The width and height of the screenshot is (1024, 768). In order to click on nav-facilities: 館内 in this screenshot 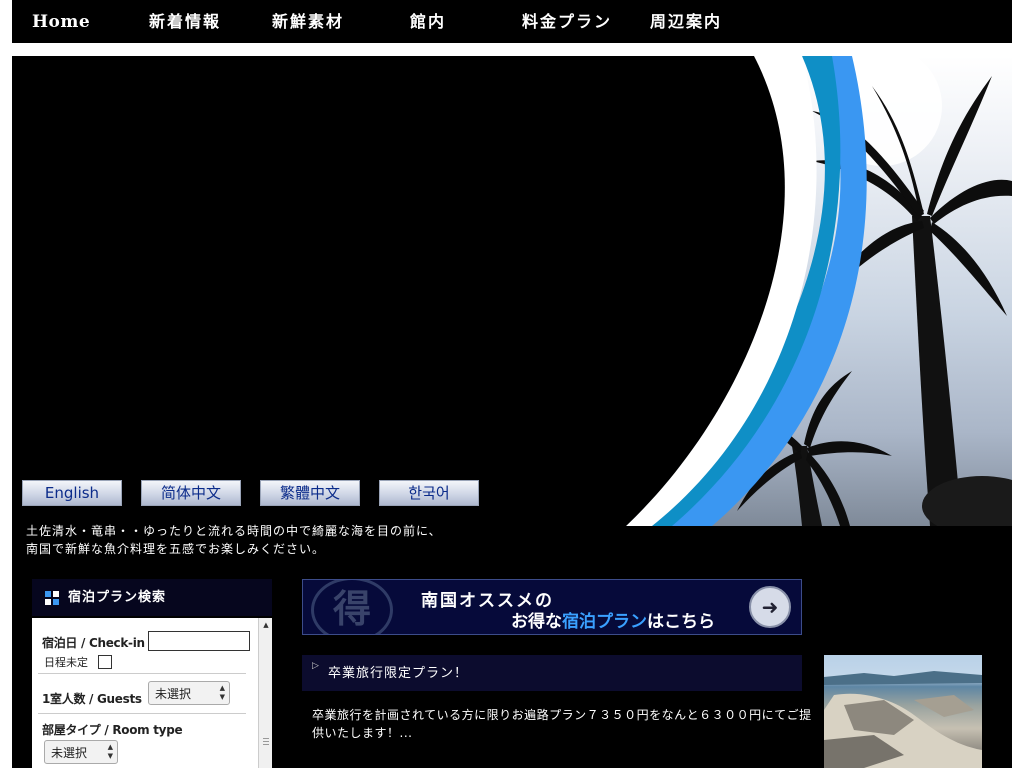, I will do `click(428, 20)`.